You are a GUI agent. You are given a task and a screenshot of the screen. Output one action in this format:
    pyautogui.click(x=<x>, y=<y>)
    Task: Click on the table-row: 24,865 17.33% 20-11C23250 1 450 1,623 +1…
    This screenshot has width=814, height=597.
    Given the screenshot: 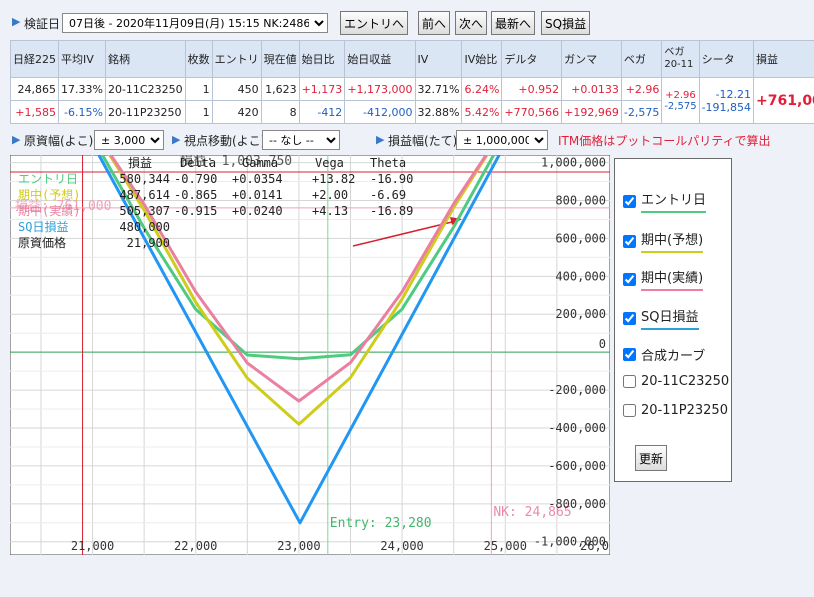 What is the action you would take?
    pyautogui.click(x=412, y=100)
    